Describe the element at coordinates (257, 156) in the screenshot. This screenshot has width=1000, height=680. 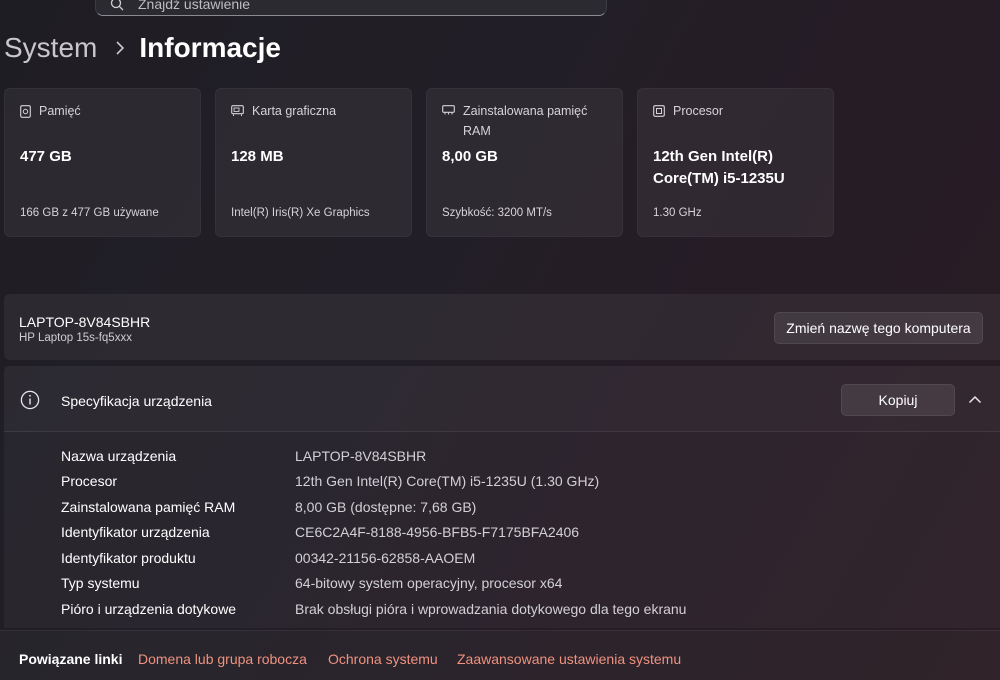
I see `card-value: 128 MB` at that location.